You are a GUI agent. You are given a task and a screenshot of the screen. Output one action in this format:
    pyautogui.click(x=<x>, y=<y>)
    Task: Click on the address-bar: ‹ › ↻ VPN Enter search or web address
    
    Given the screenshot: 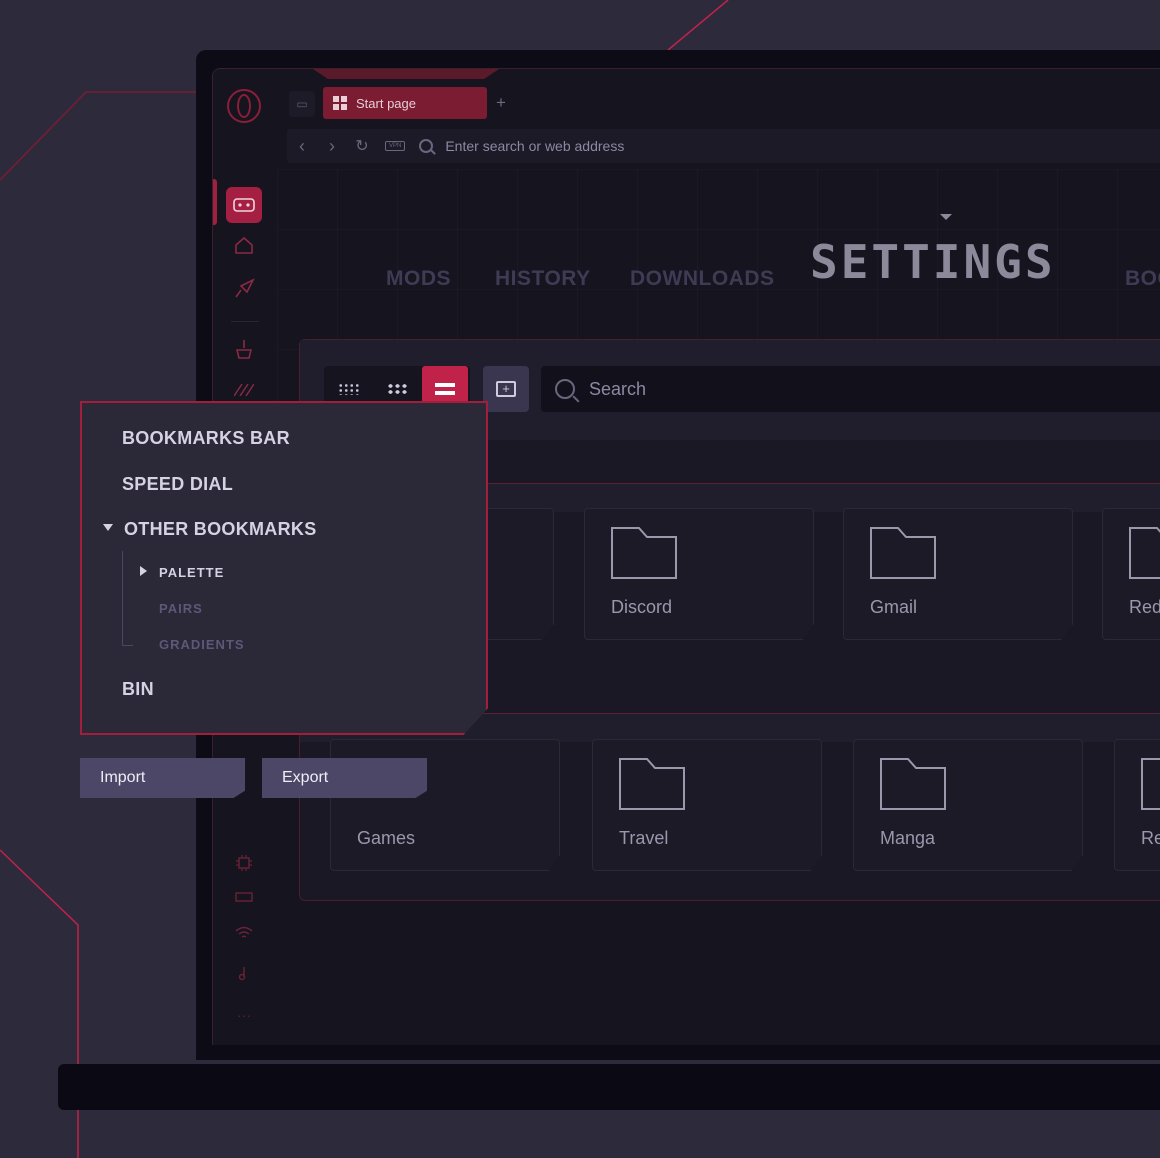 What is the action you would take?
    pyautogui.click(x=723, y=146)
    